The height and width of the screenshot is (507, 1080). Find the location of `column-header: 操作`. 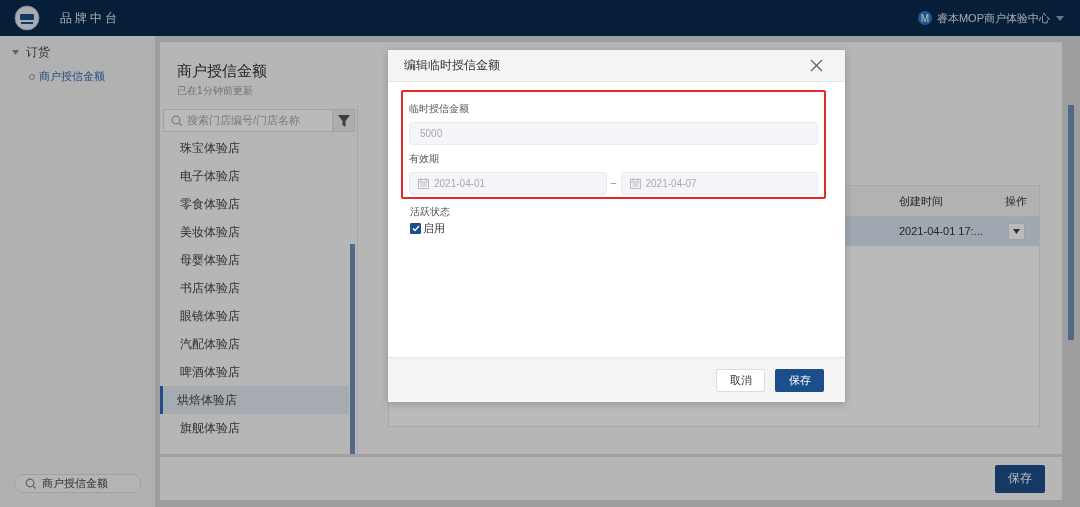

column-header: 操作 is located at coordinates (1016, 201).